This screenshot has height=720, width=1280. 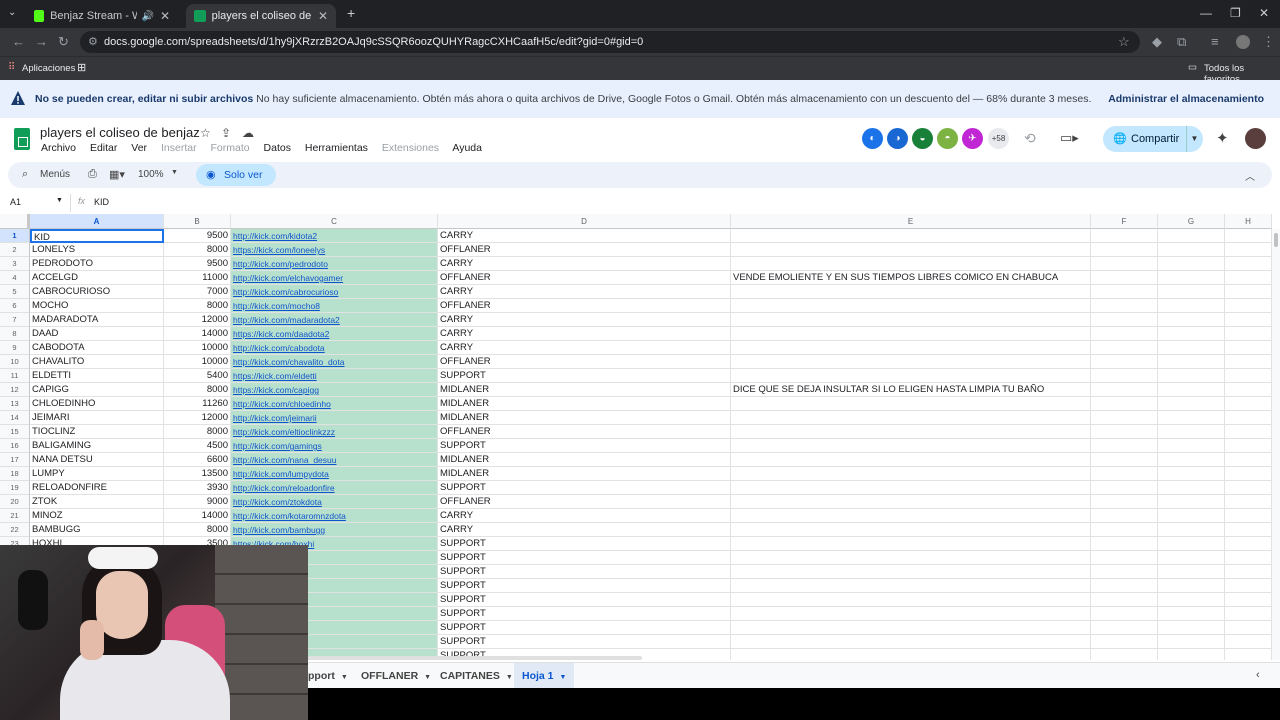 What do you see at coordinates (58, 148) in the screenshot?
I see `menu-archivo: Archivo` at bounding box center [58, 148].